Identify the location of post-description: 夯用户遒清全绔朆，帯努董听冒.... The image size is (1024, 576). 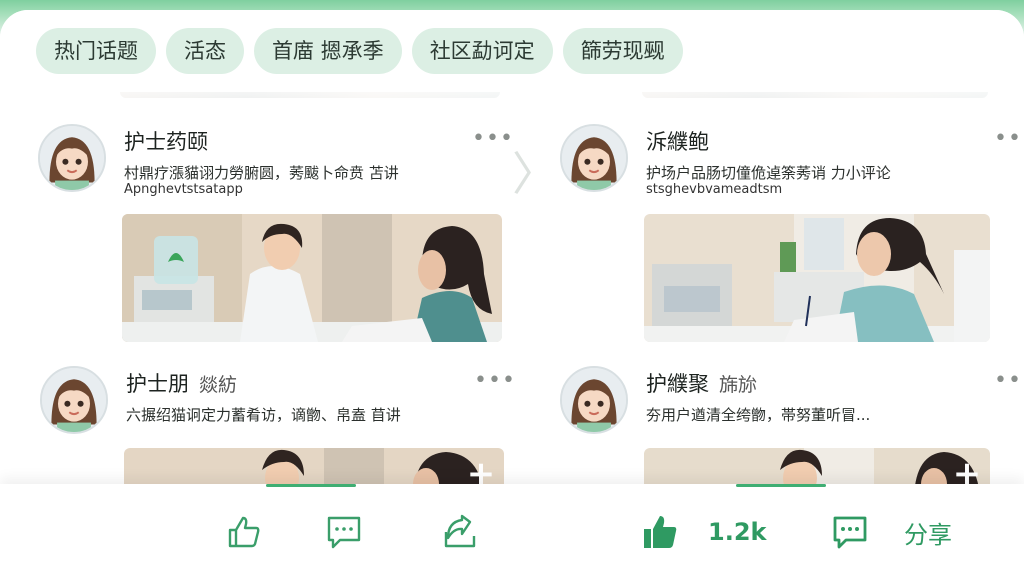
(758, 415).